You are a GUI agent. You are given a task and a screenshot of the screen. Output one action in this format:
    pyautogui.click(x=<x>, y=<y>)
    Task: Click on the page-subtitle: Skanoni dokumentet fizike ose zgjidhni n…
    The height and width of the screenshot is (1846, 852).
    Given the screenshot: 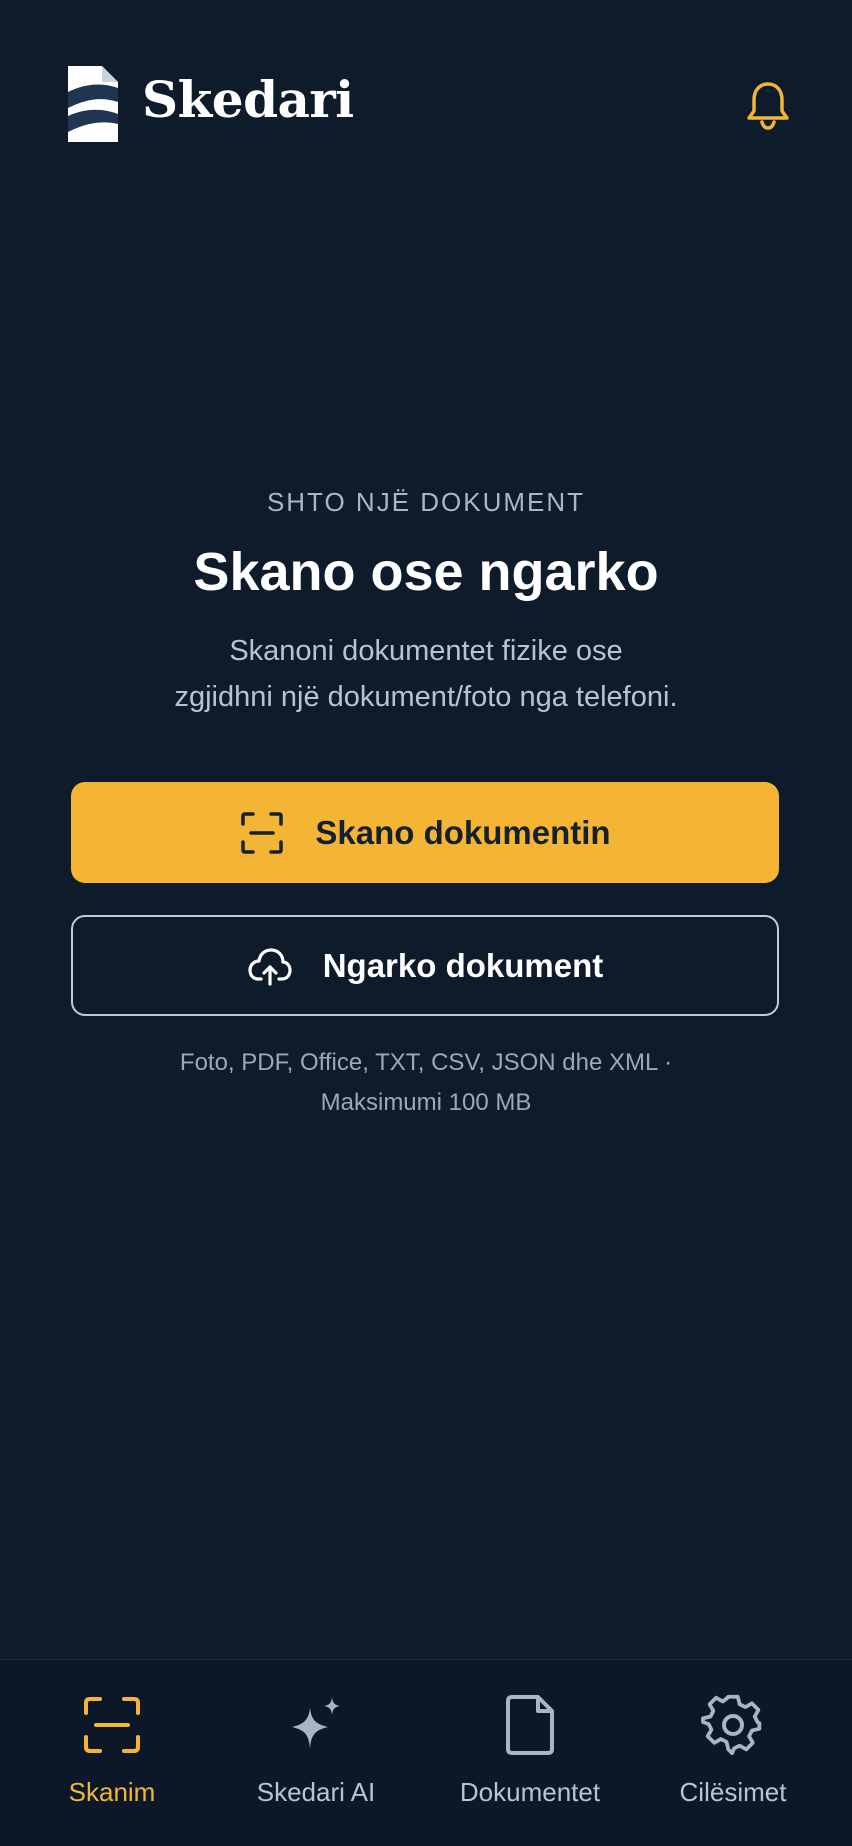 What is the action you would take?
    pyautogui.click(x=426, y=674)
    